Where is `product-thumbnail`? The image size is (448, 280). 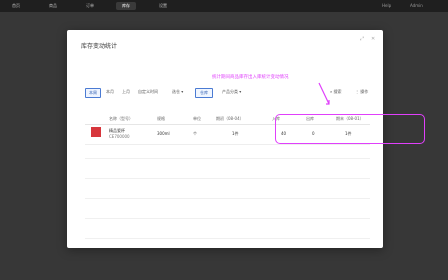 product-thumbnail is located at coordinates (96, 132).